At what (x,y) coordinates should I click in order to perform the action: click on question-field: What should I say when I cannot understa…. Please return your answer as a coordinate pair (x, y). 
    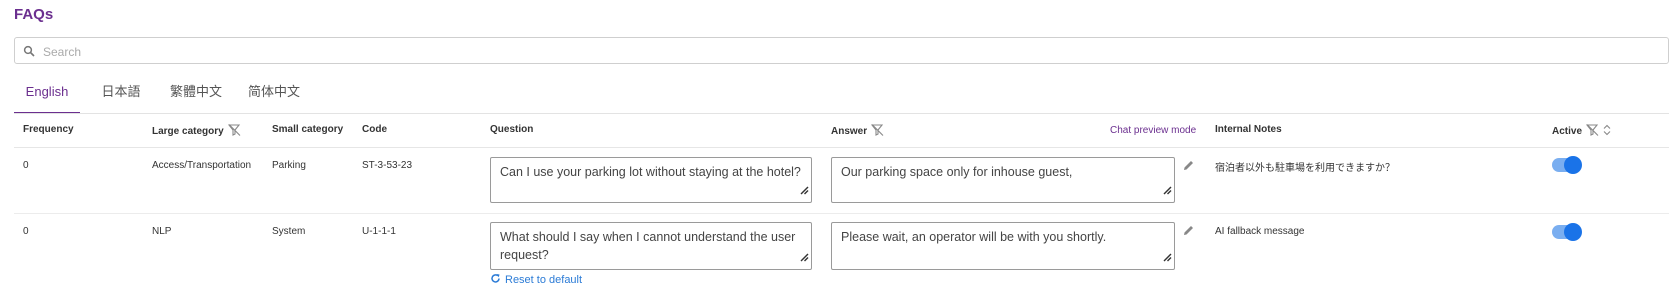
    Looking at the image, I should click on (651, 246).